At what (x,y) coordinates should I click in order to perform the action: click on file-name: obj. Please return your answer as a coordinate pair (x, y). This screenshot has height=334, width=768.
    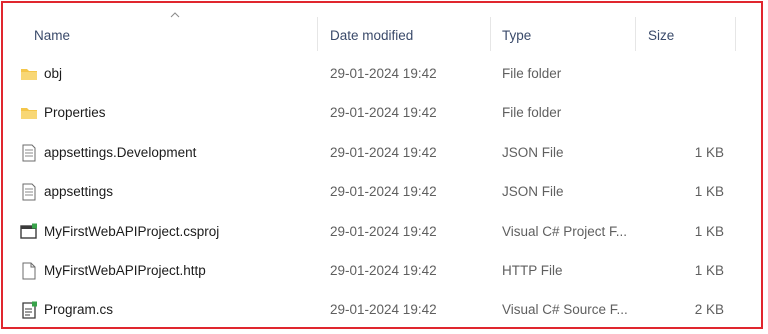
    Looking at the image, I should click on (53, 73).